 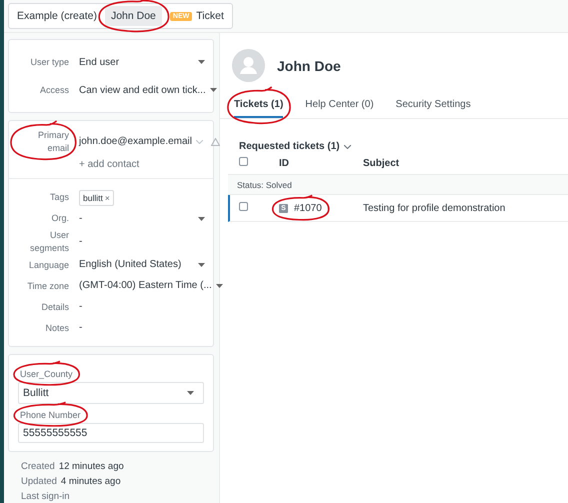 What do you see at coordinates (39, 482) in the screenshot?
I see `meta-label: Updated` at bounding box center [39, 482].